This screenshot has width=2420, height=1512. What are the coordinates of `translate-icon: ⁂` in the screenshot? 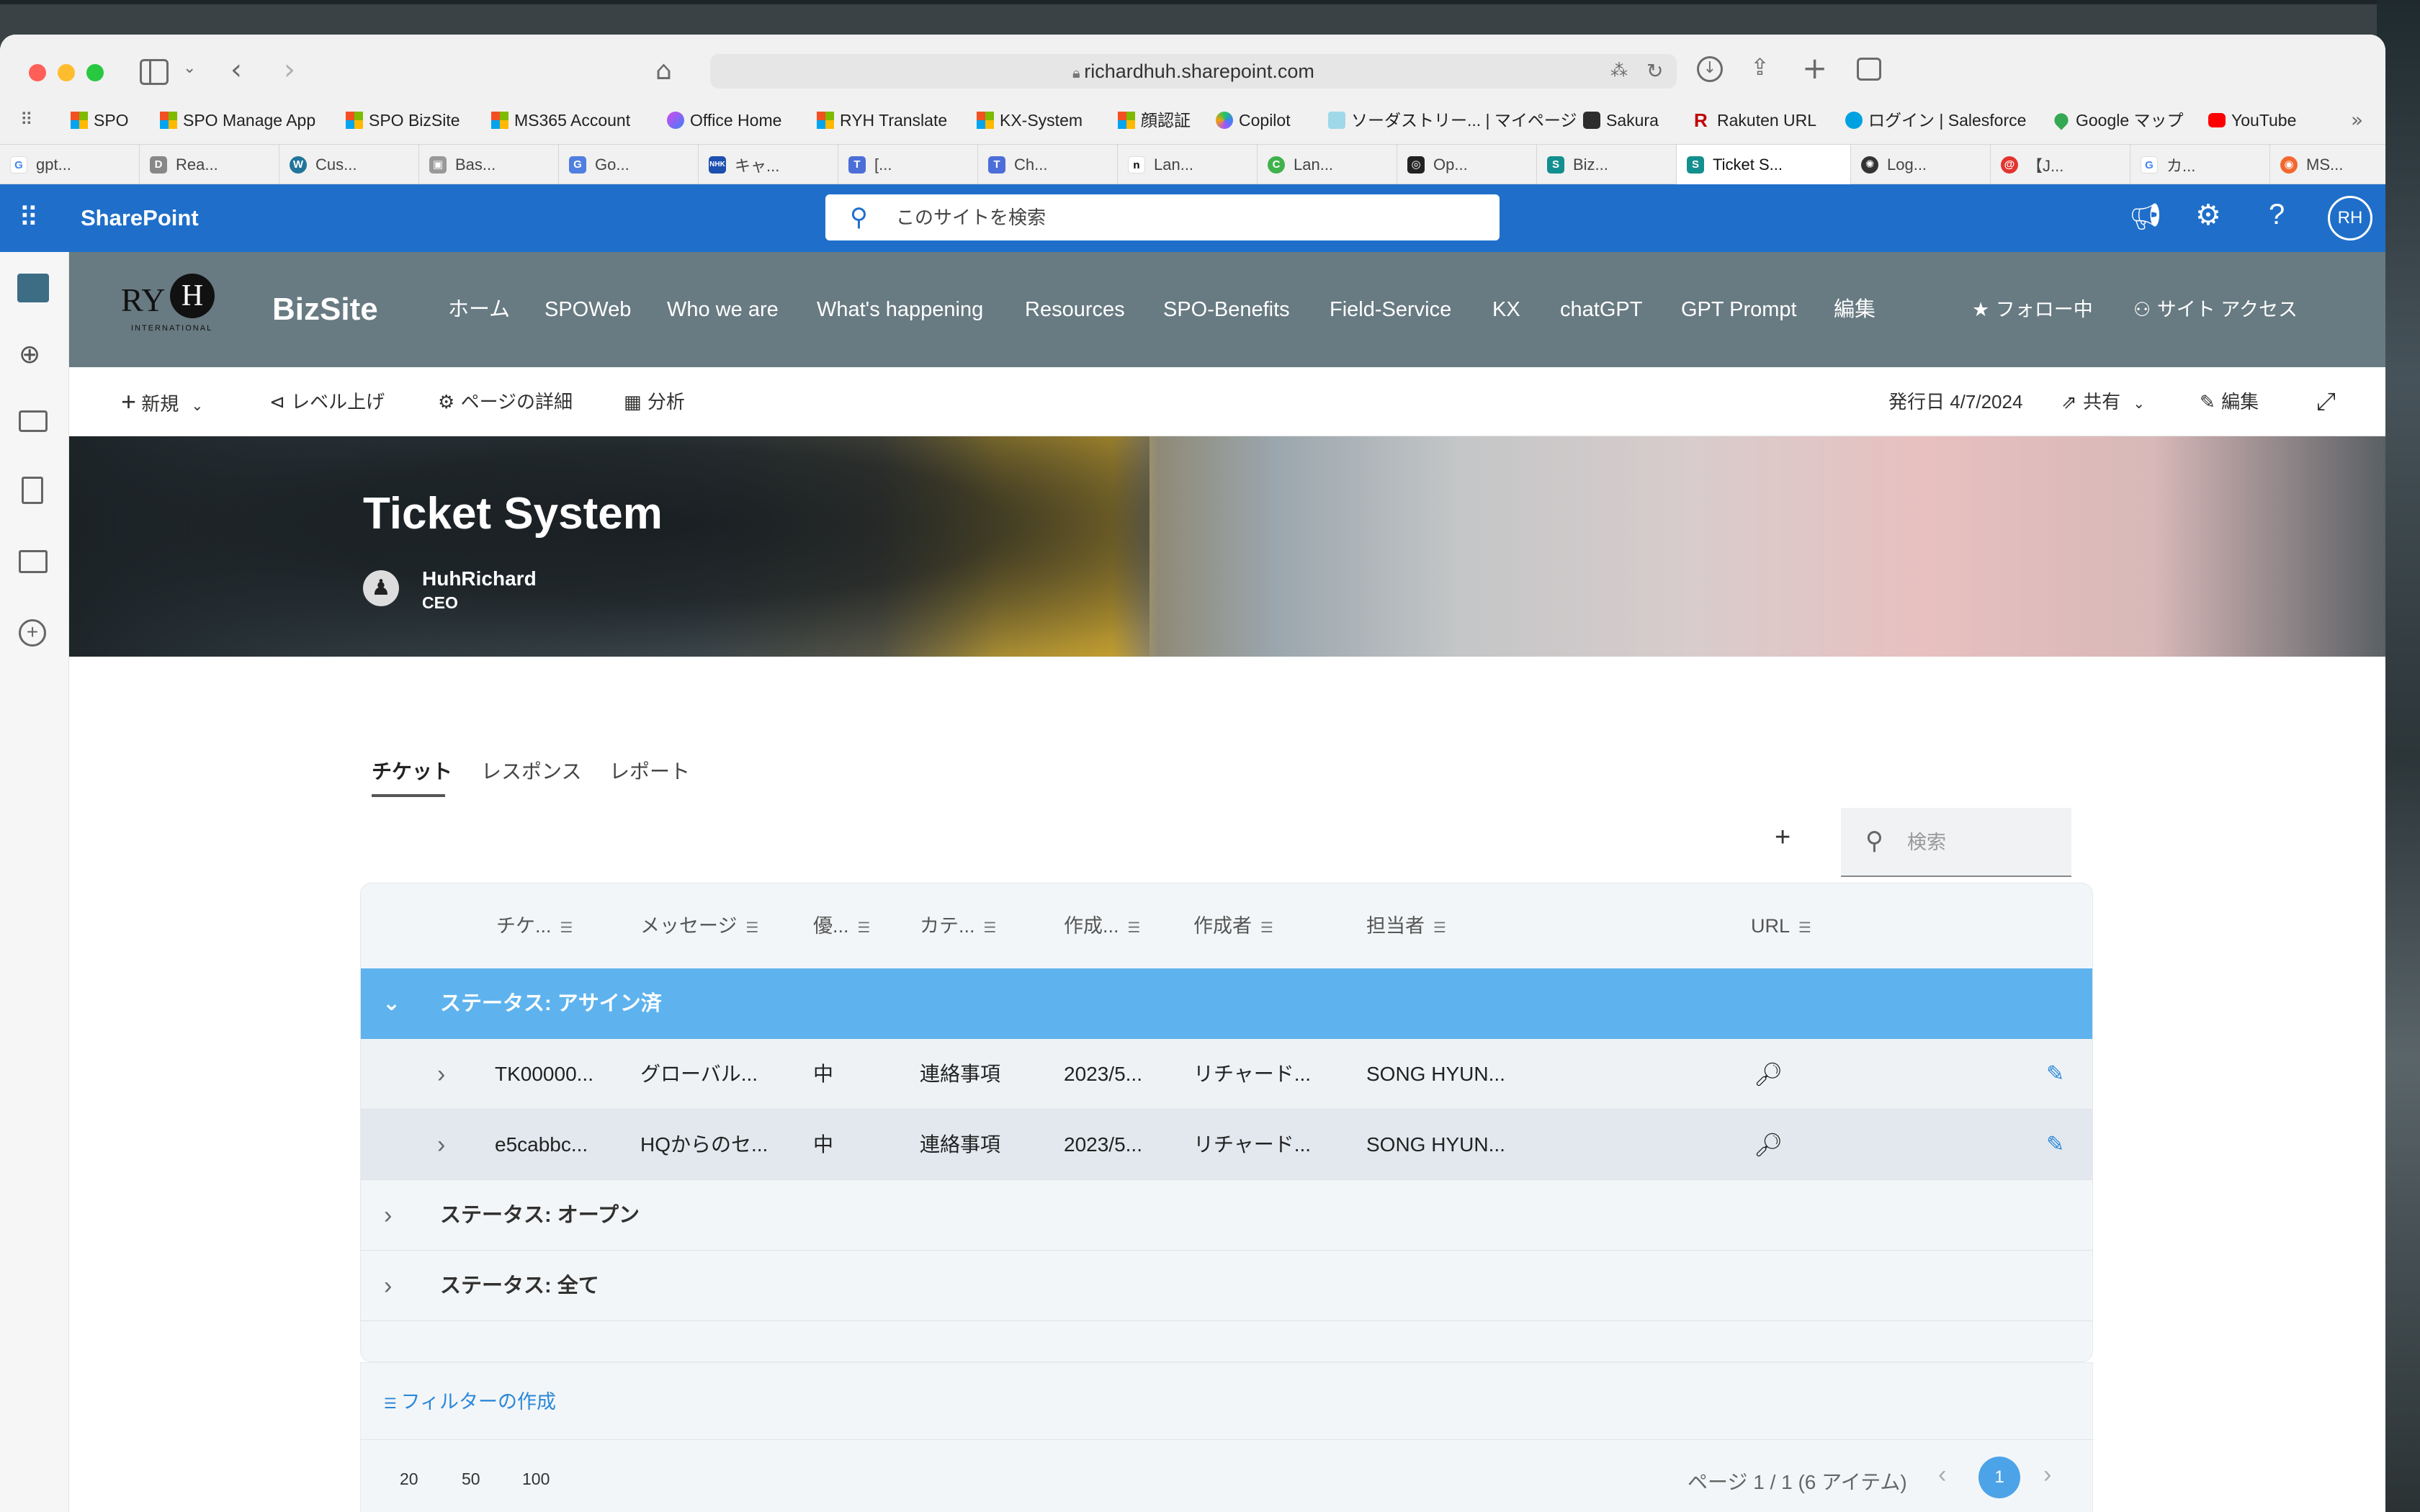 It's located at (1619, 70).